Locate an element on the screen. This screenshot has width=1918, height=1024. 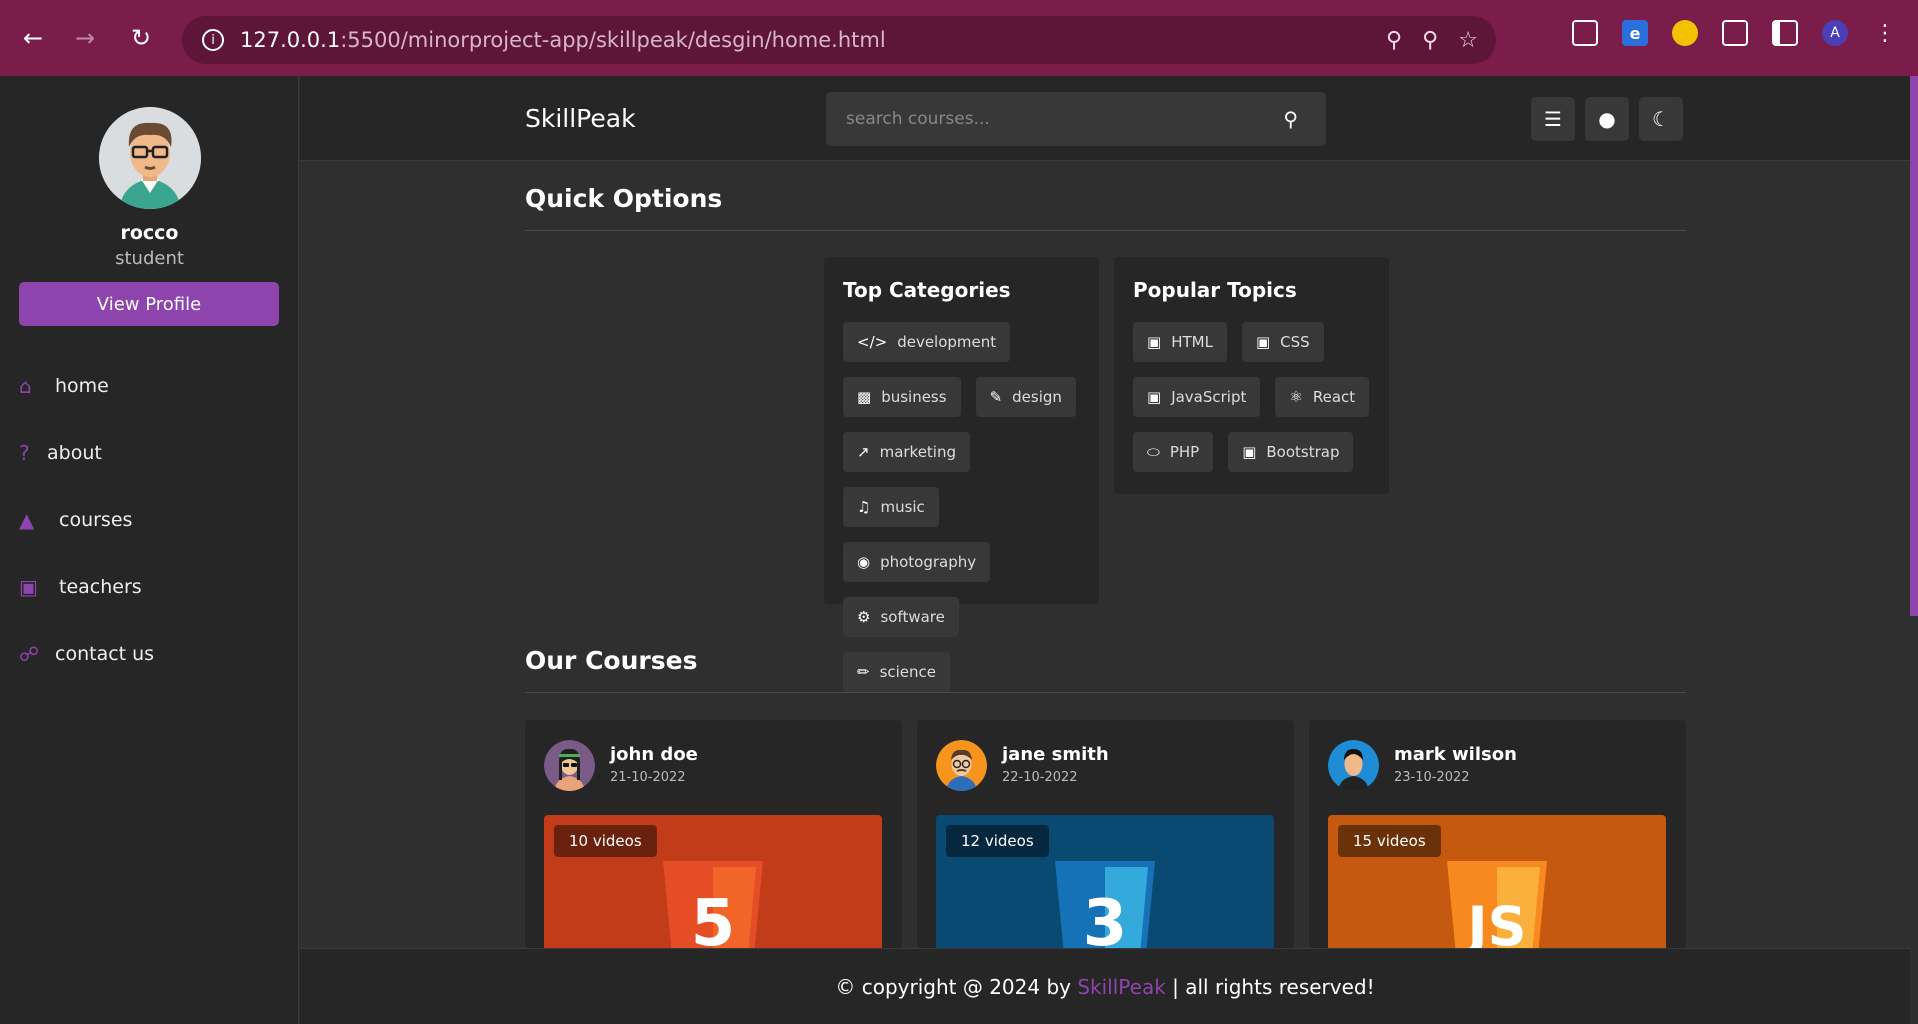
sidebar-item-courses: ▲ courses is located at coordinates (149, 519).